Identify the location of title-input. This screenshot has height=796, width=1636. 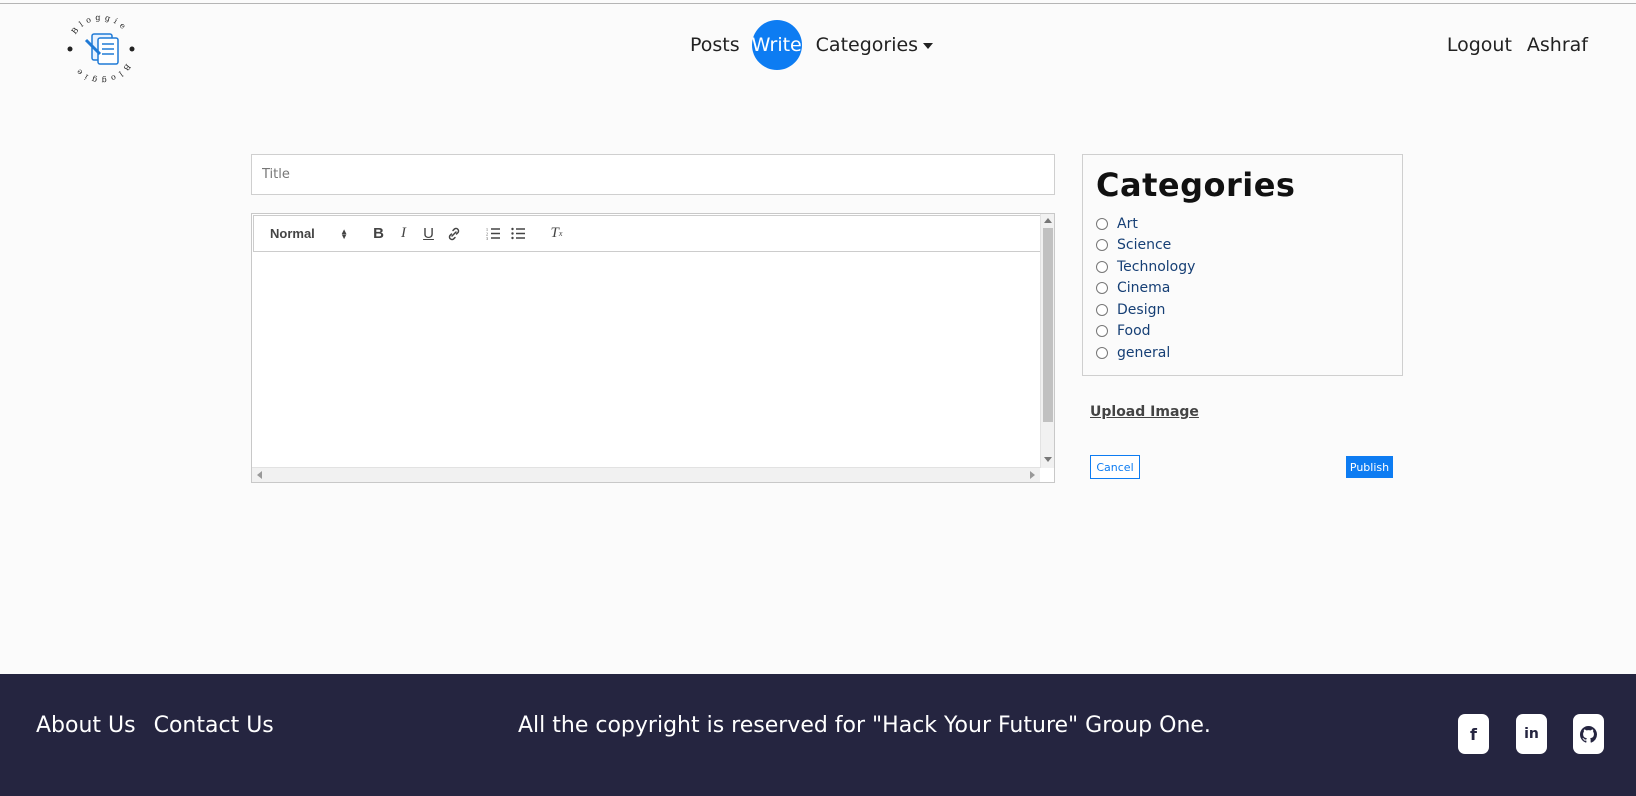
(653, 174).